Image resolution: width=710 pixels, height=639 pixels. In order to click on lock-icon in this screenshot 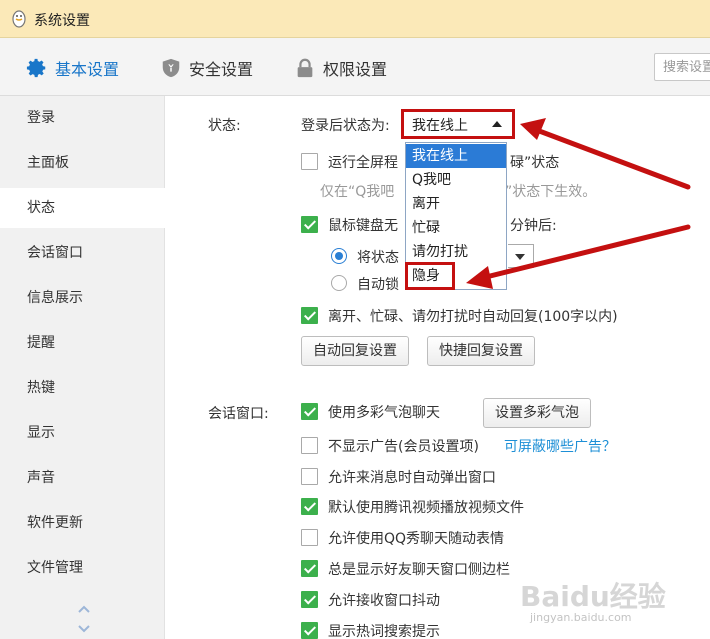, I will do `click(305, 68)`.